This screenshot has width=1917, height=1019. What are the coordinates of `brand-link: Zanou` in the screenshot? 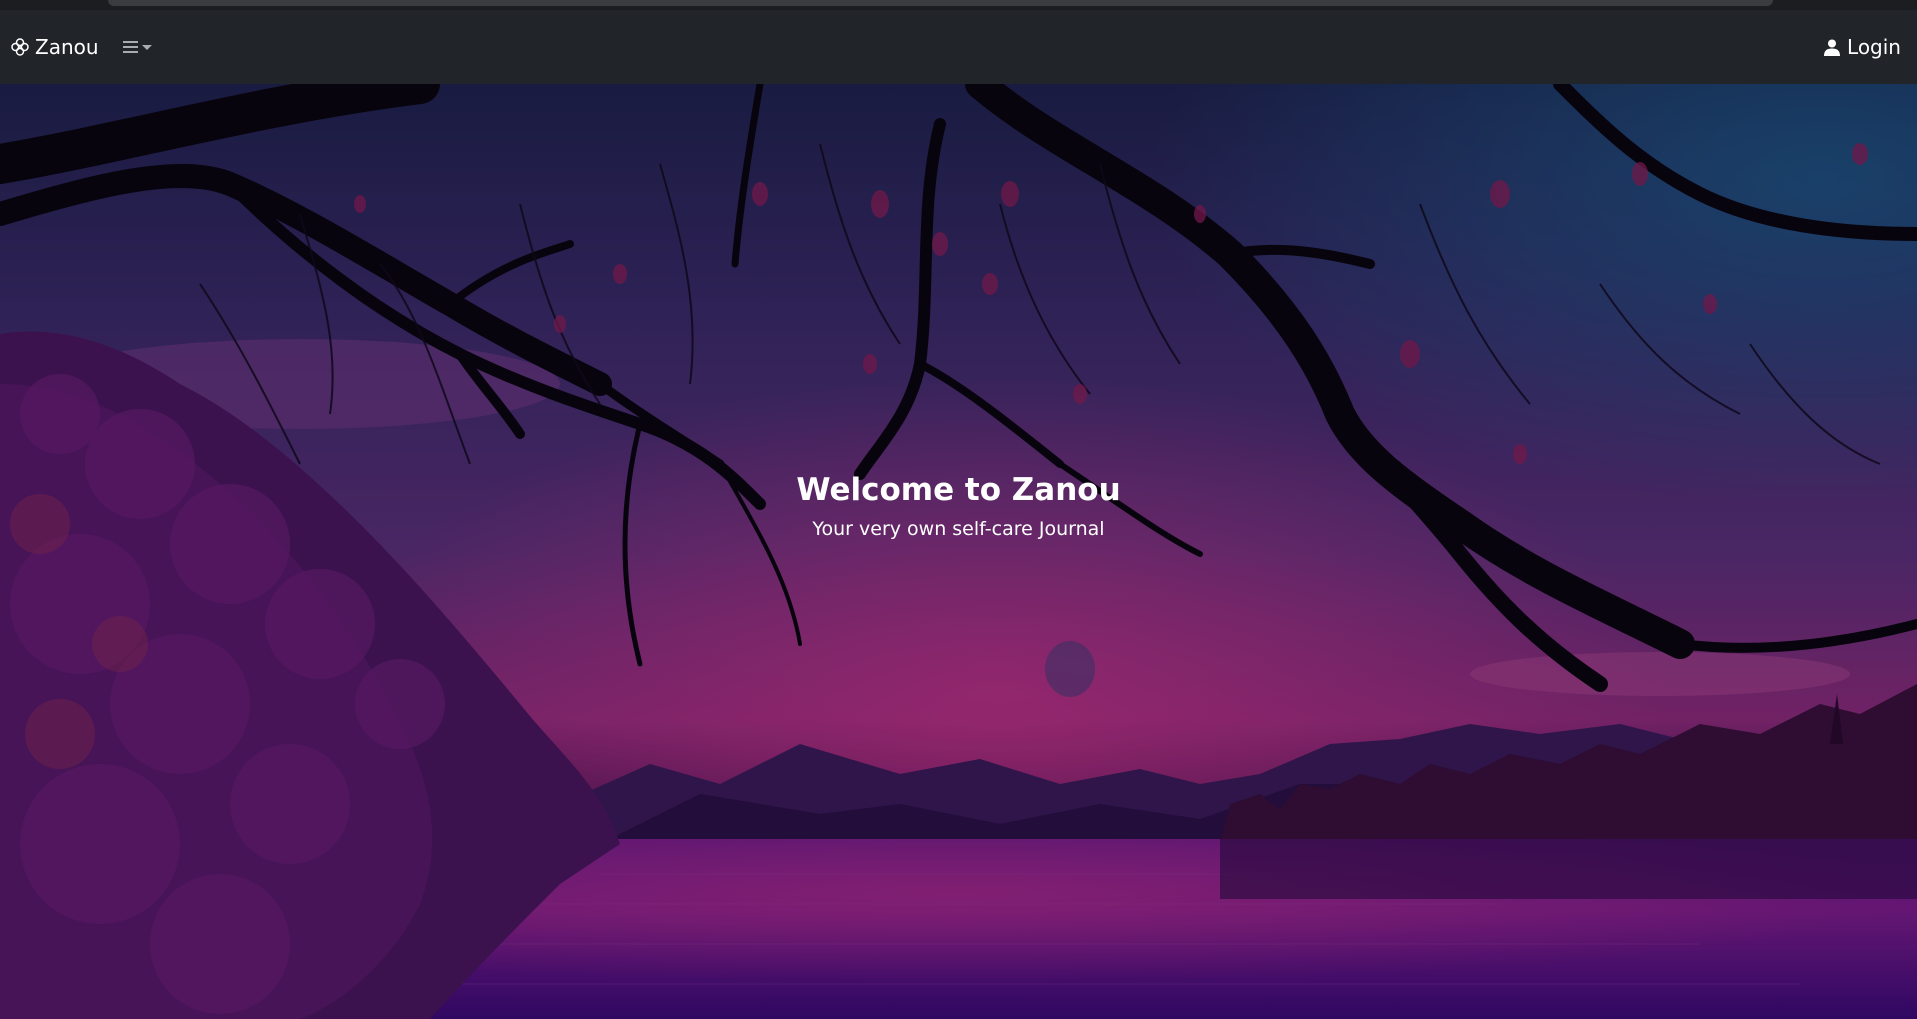 It's located at (54, 47).